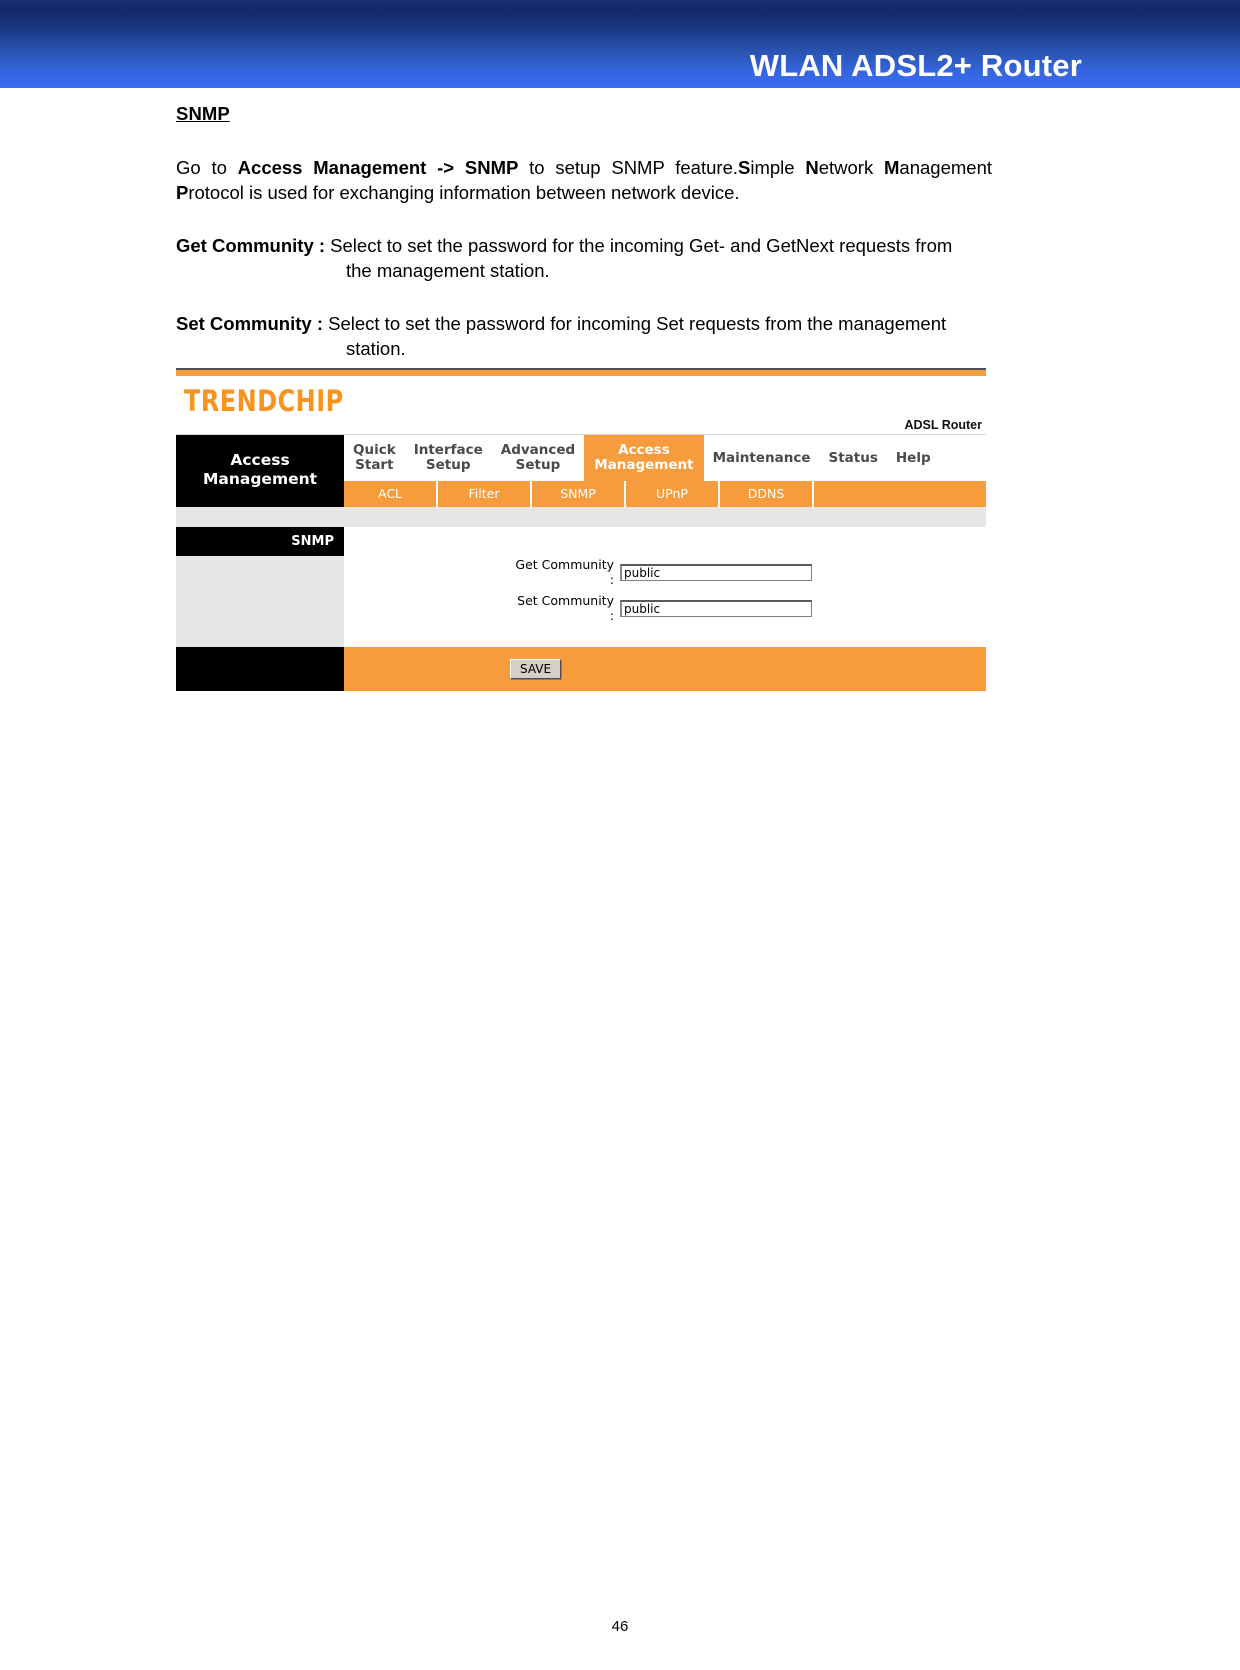 This screenshot has height=1670, width=1240. I want to click on current-section-header: Access Management, so click(260, 471).